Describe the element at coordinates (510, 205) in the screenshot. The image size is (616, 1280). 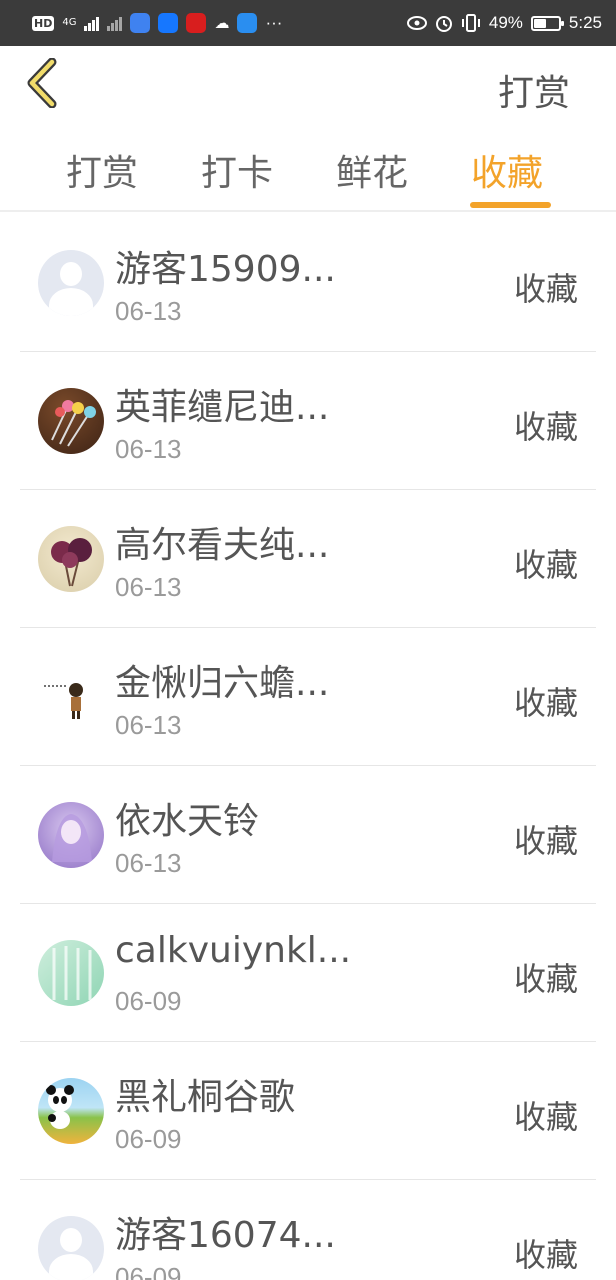
I see `active-tab-indicator` at that location.